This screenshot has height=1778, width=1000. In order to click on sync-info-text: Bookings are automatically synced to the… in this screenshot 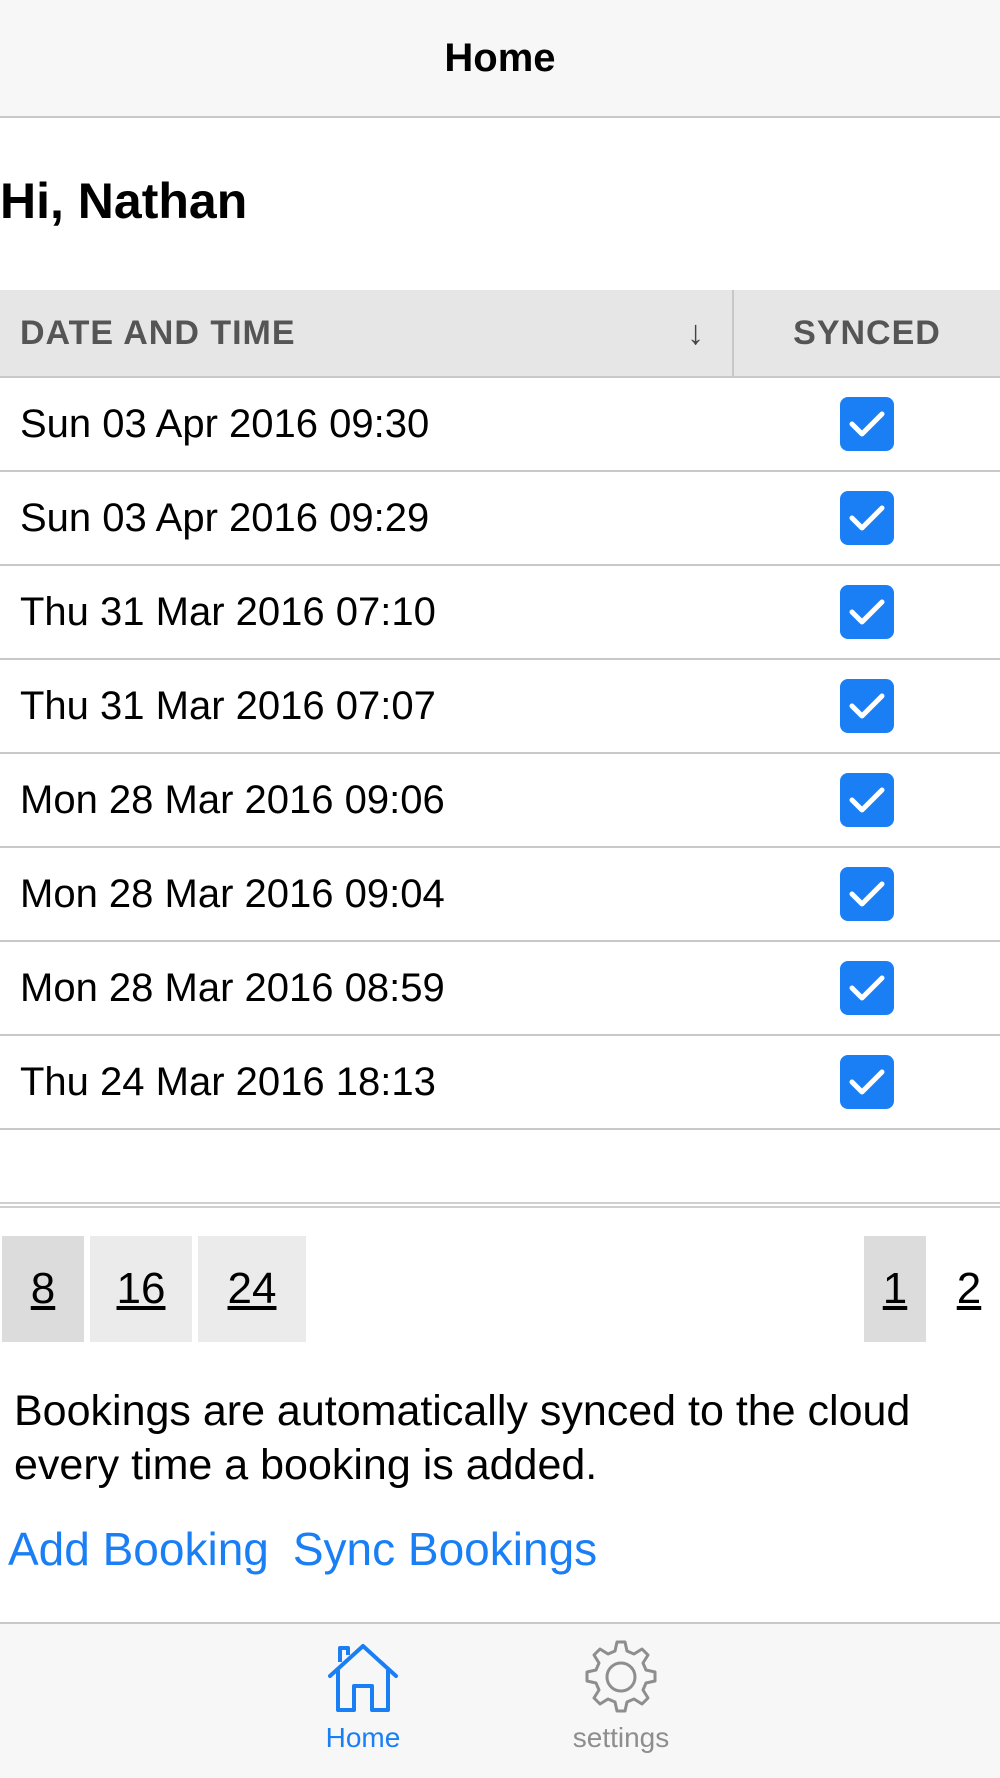, I will do `click(462, 1438)`.